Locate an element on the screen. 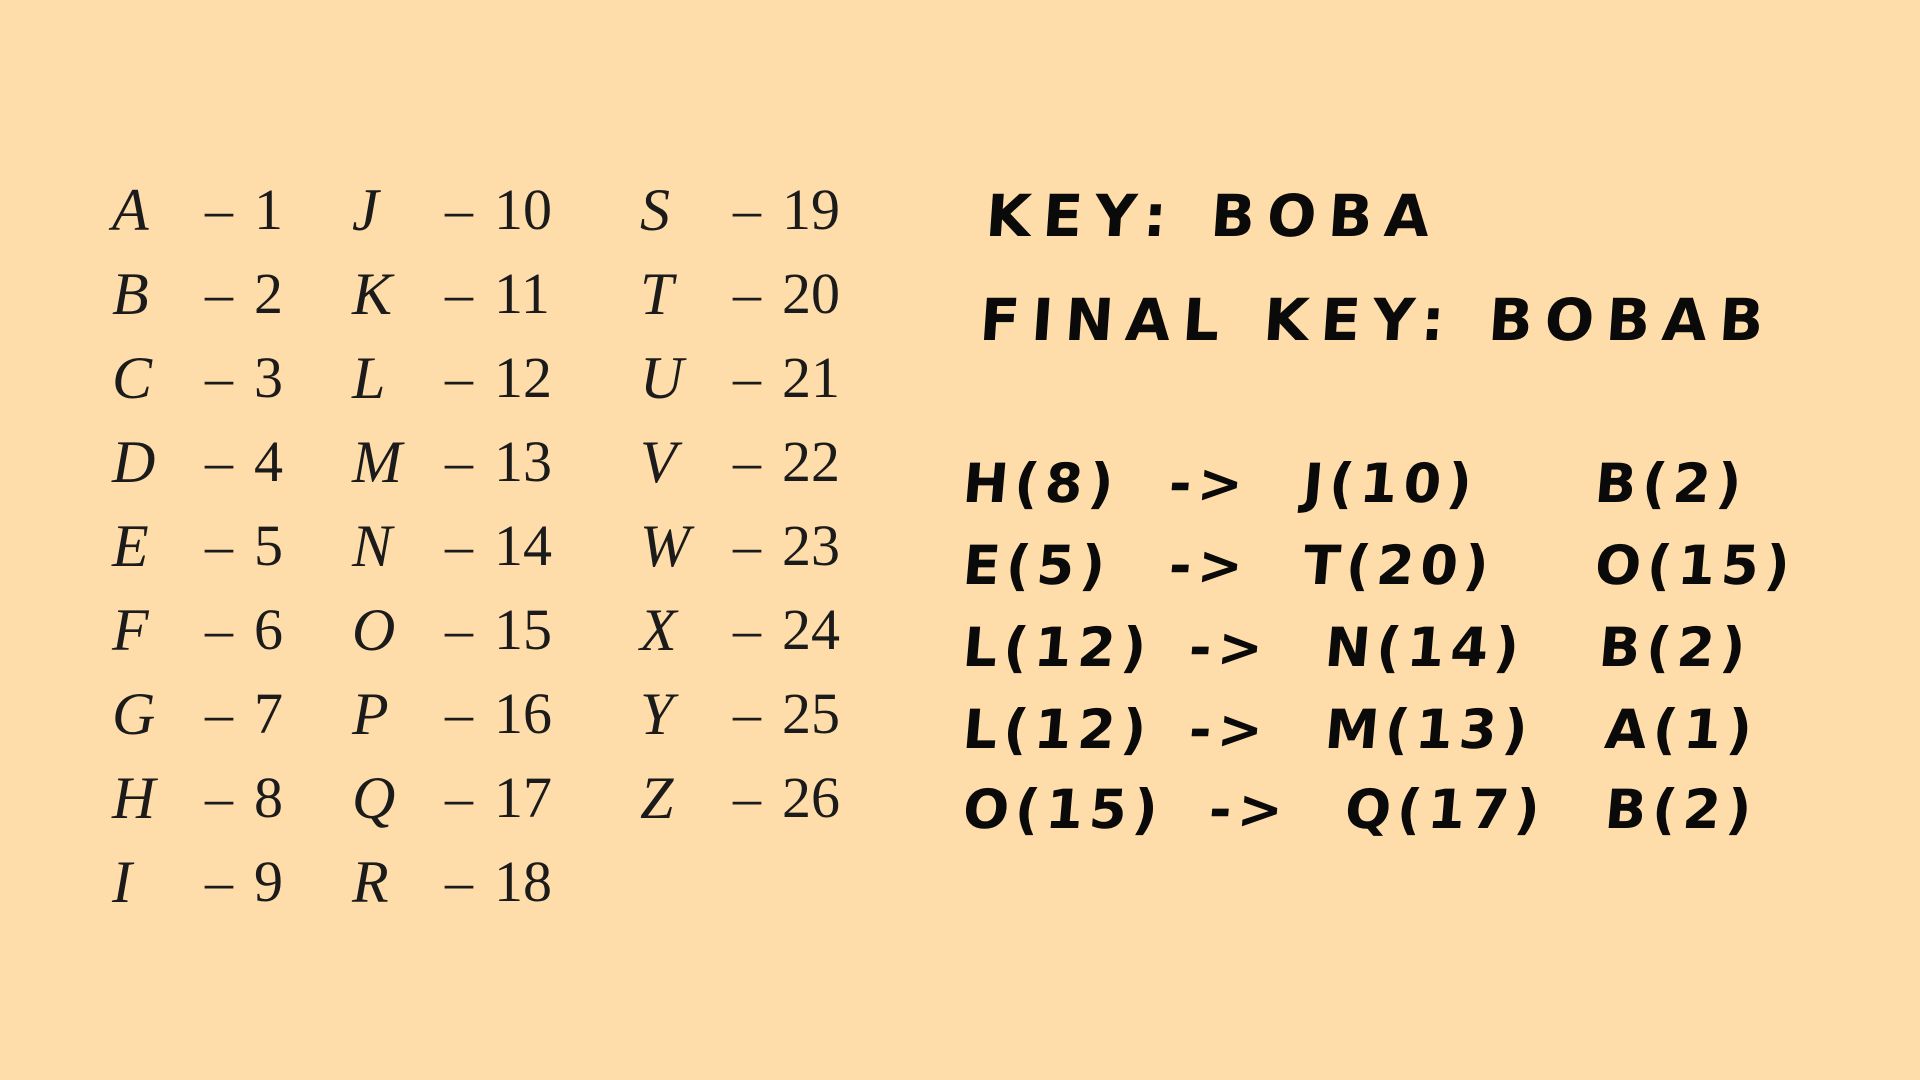 The image size is (1920, 1080). cipher-letter: M(13) is located at coordinates (1429, 729).